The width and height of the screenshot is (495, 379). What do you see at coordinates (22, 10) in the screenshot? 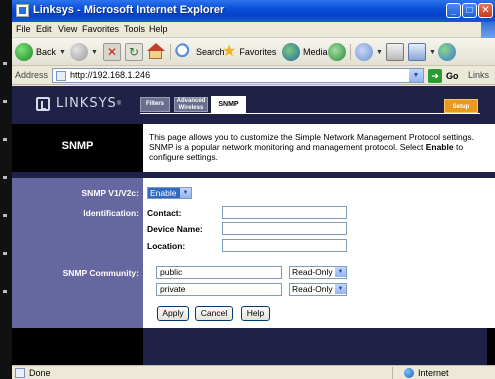
I see `ie-window-icon` at bounding box center [22, 10].